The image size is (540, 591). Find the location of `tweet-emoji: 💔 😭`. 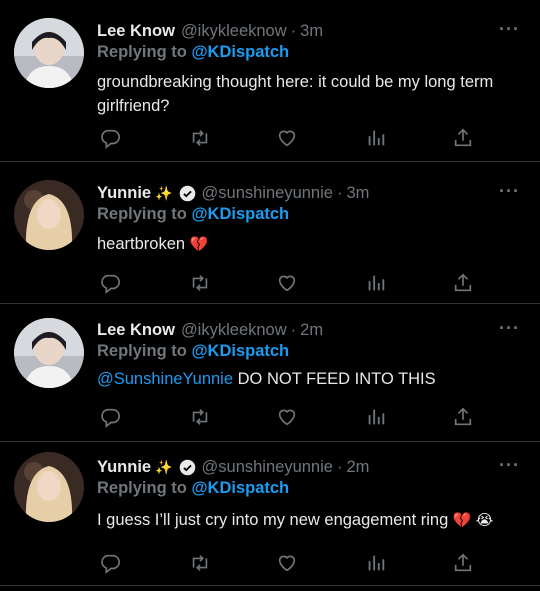

tweet-emoji: 💔 😭 is located at coordinates (473, 520).